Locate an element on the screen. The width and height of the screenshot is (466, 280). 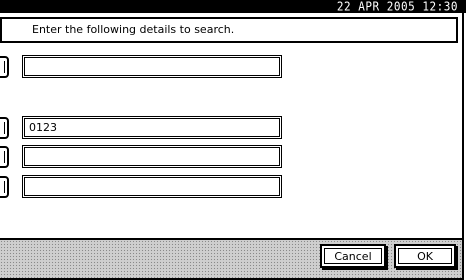
search-field-2-value: 0123 is located at coordinates (43, 127).